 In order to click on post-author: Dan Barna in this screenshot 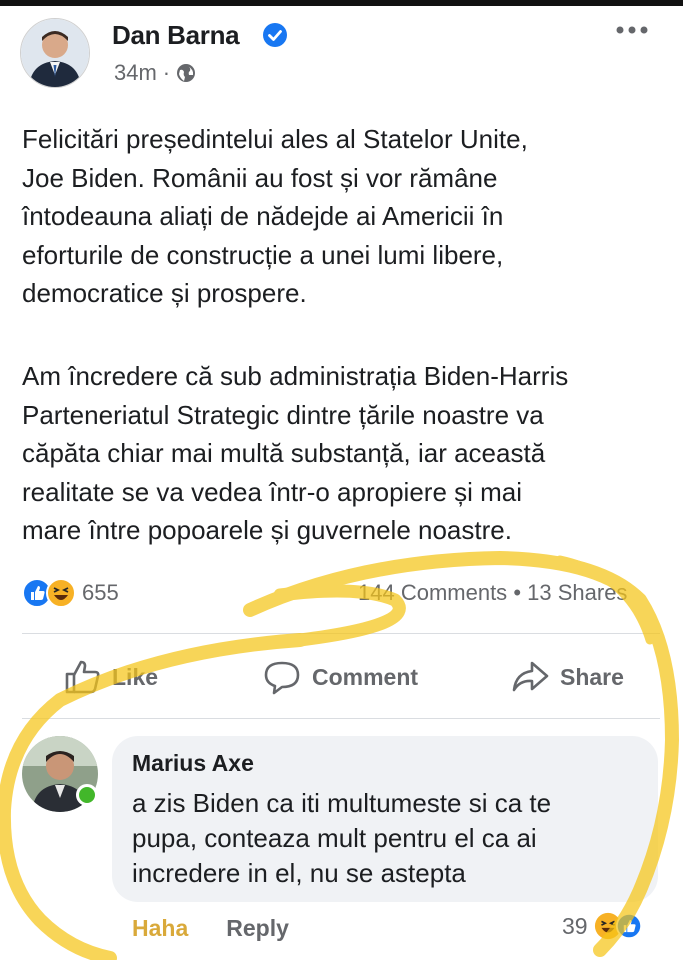, I will do `click(176, 35)`.